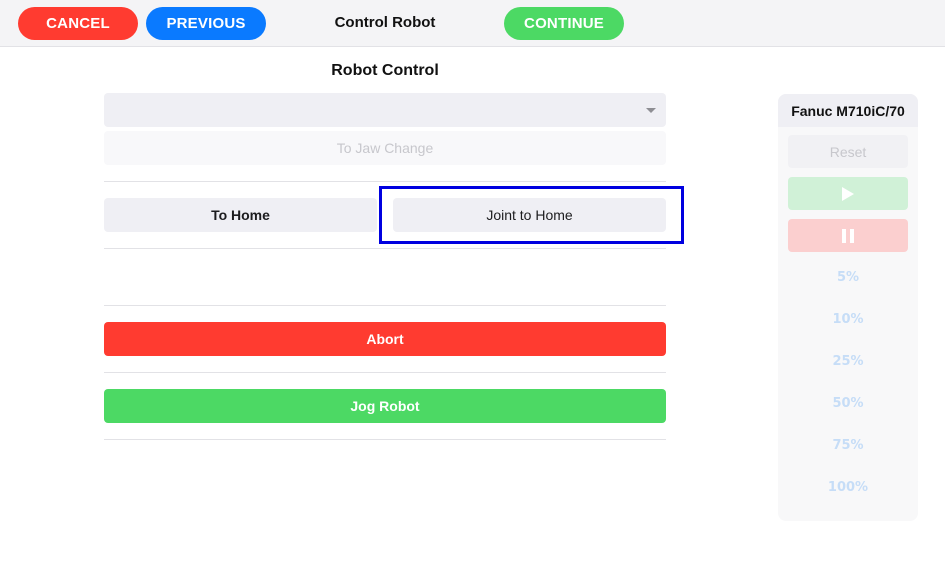 The image size is (945, 582). I want to click on speed-option-5: 5%, so click(848, 277).